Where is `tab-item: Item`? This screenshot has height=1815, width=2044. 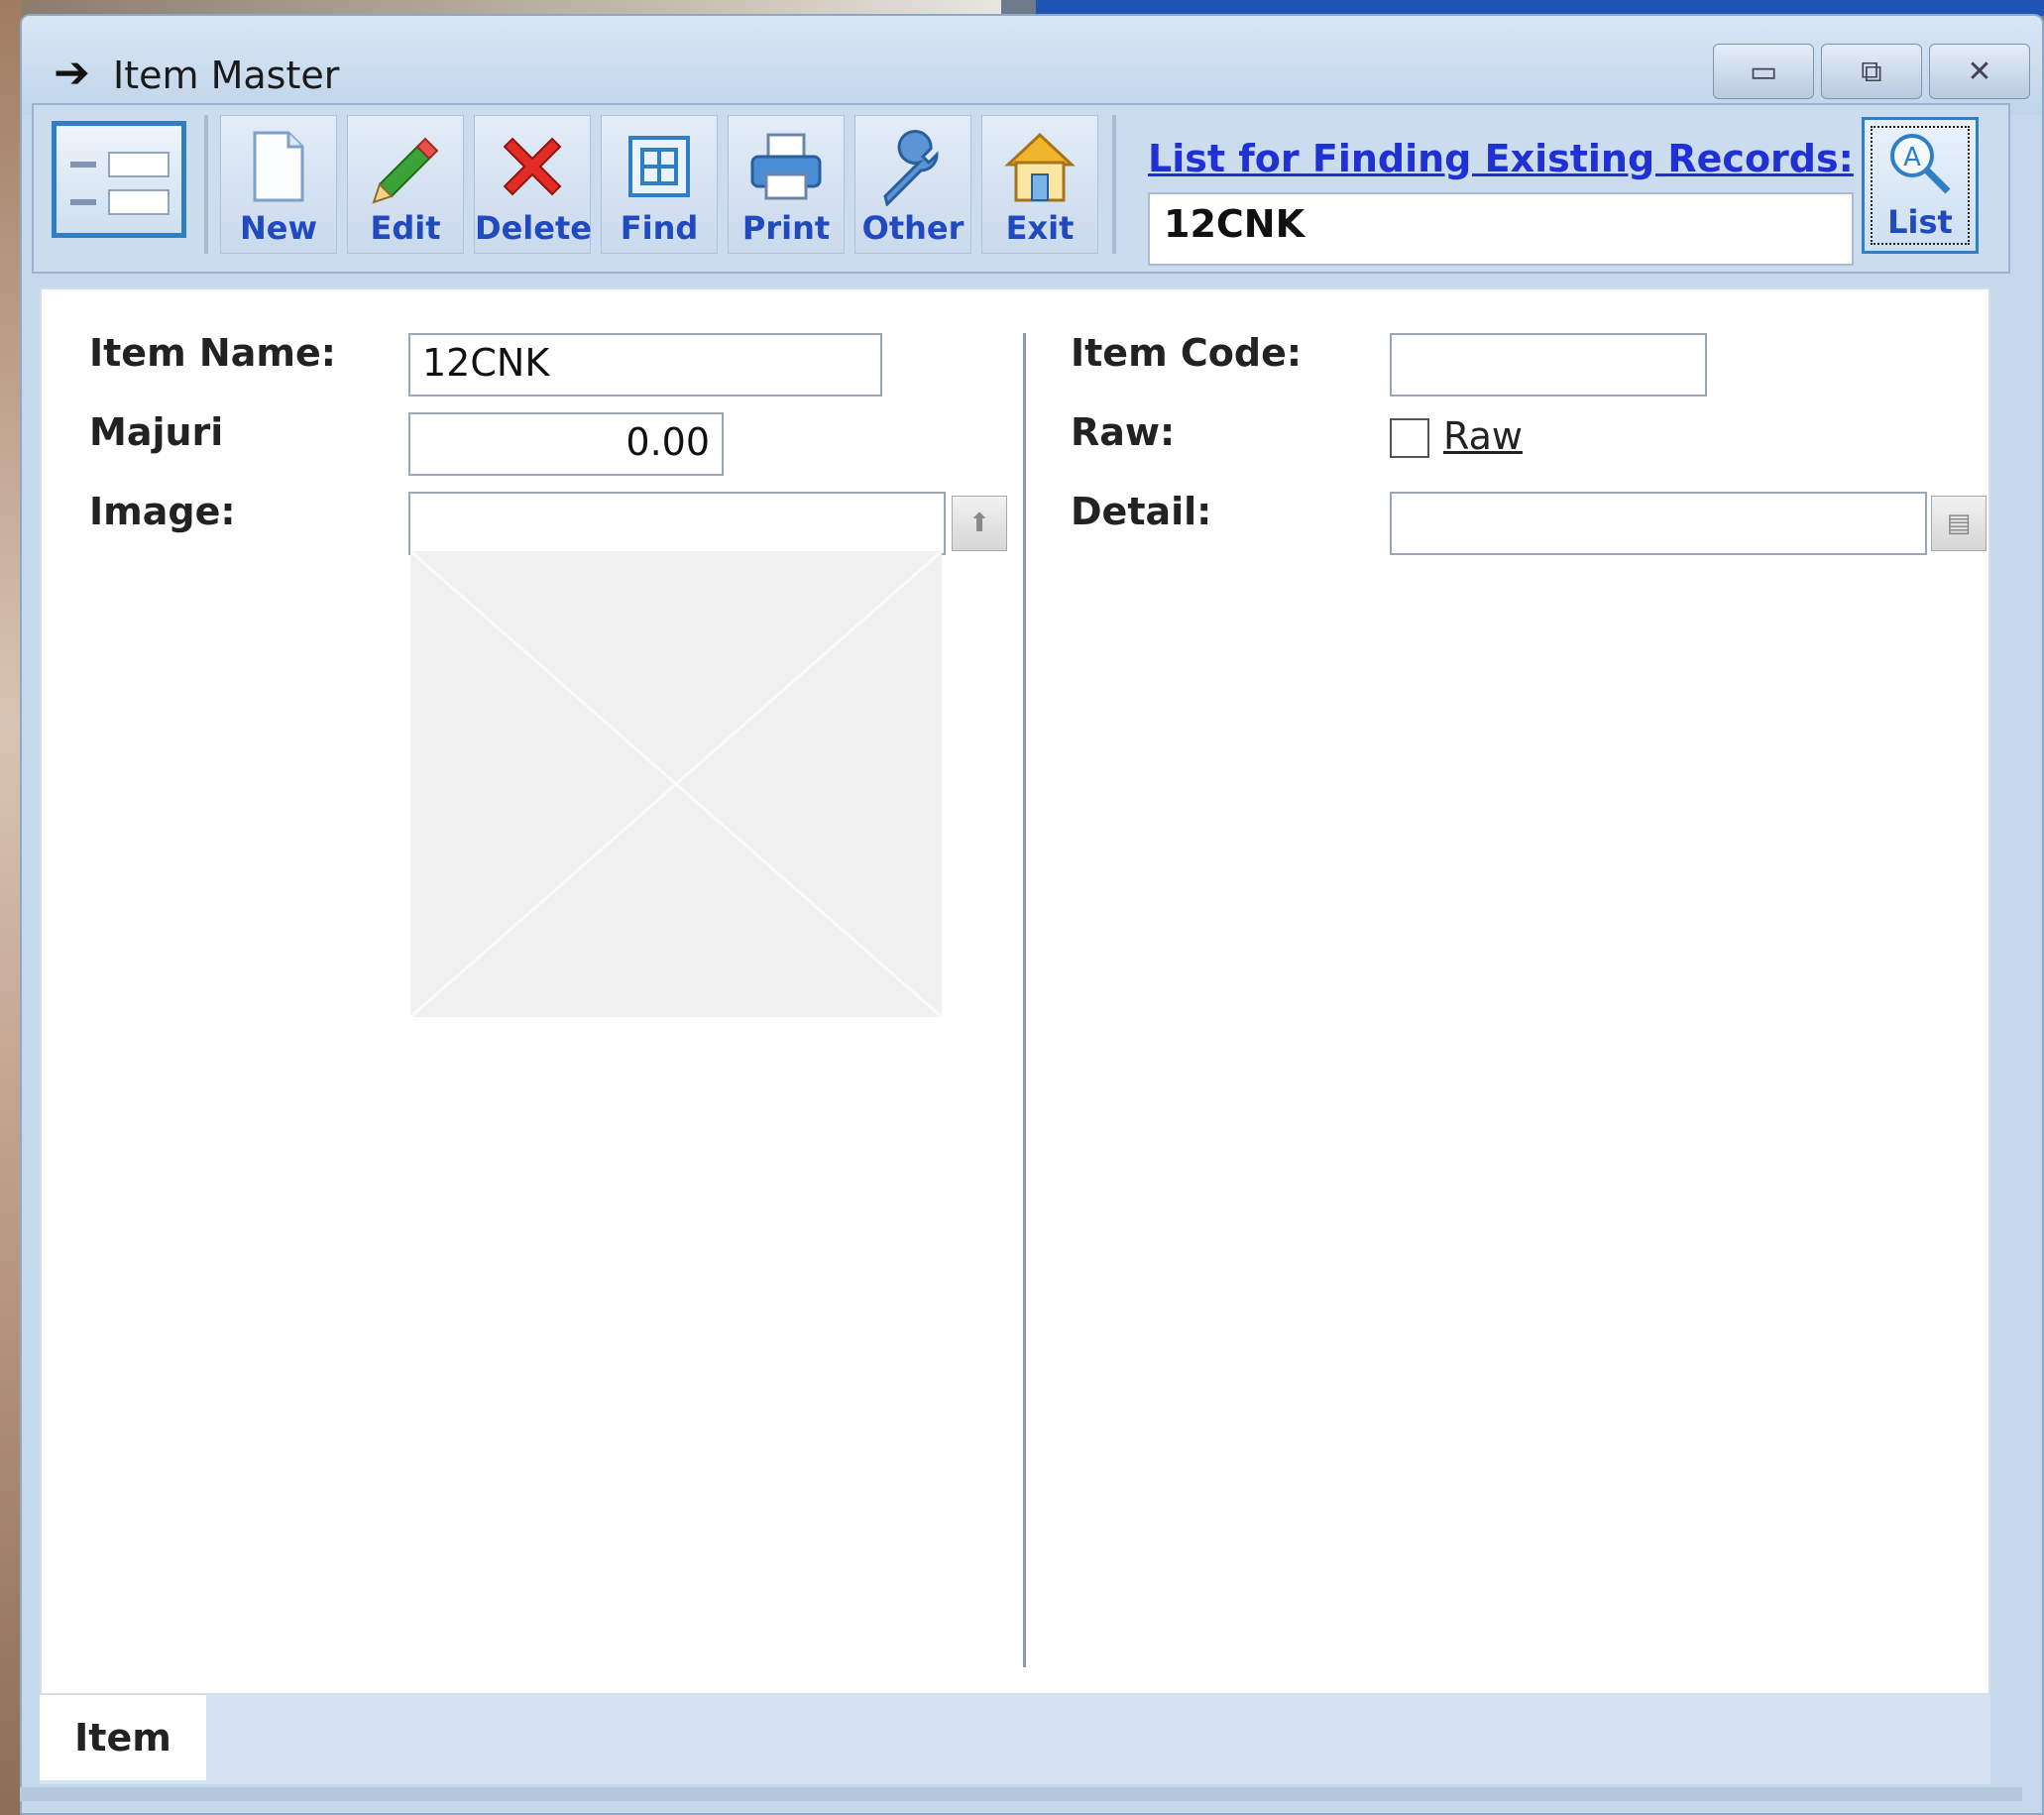
tab-item: Item is located at coordinates (123, 1737).